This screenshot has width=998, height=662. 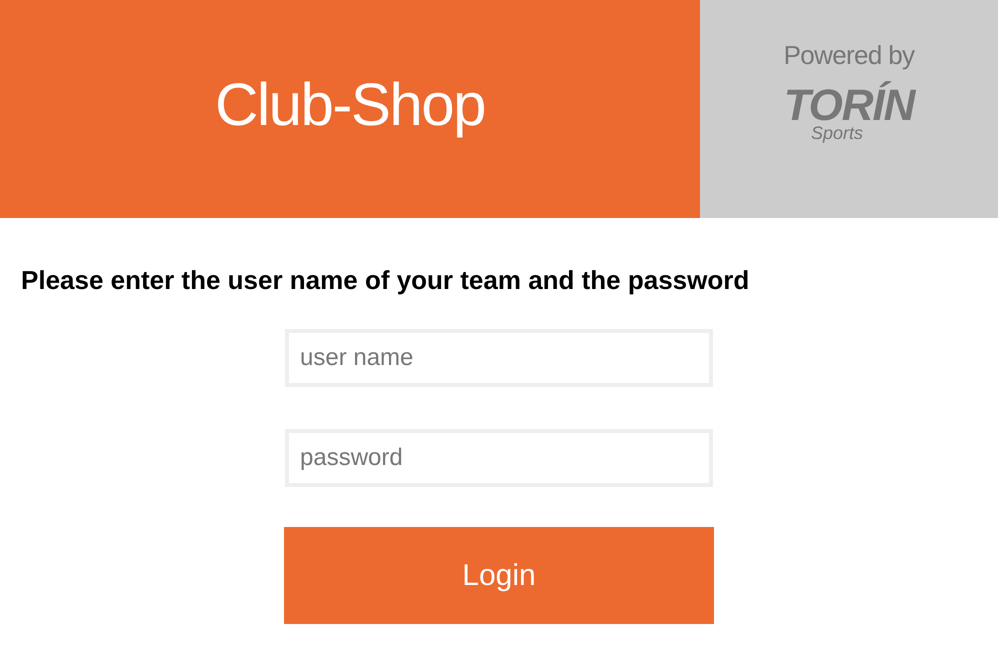 I want to click on logo-tagline: Sports, so click(x=837, y=133).